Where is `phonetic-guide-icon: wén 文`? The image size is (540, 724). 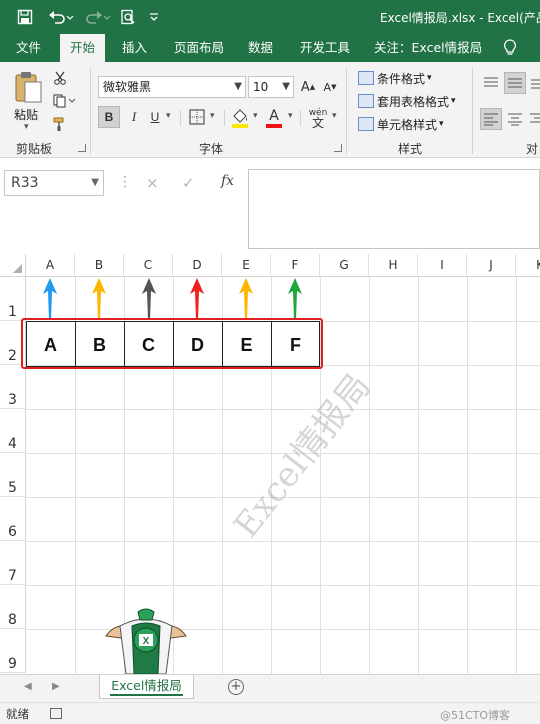
phonetic-guide-icon: wén 文 is located at coordinates (318, 118).